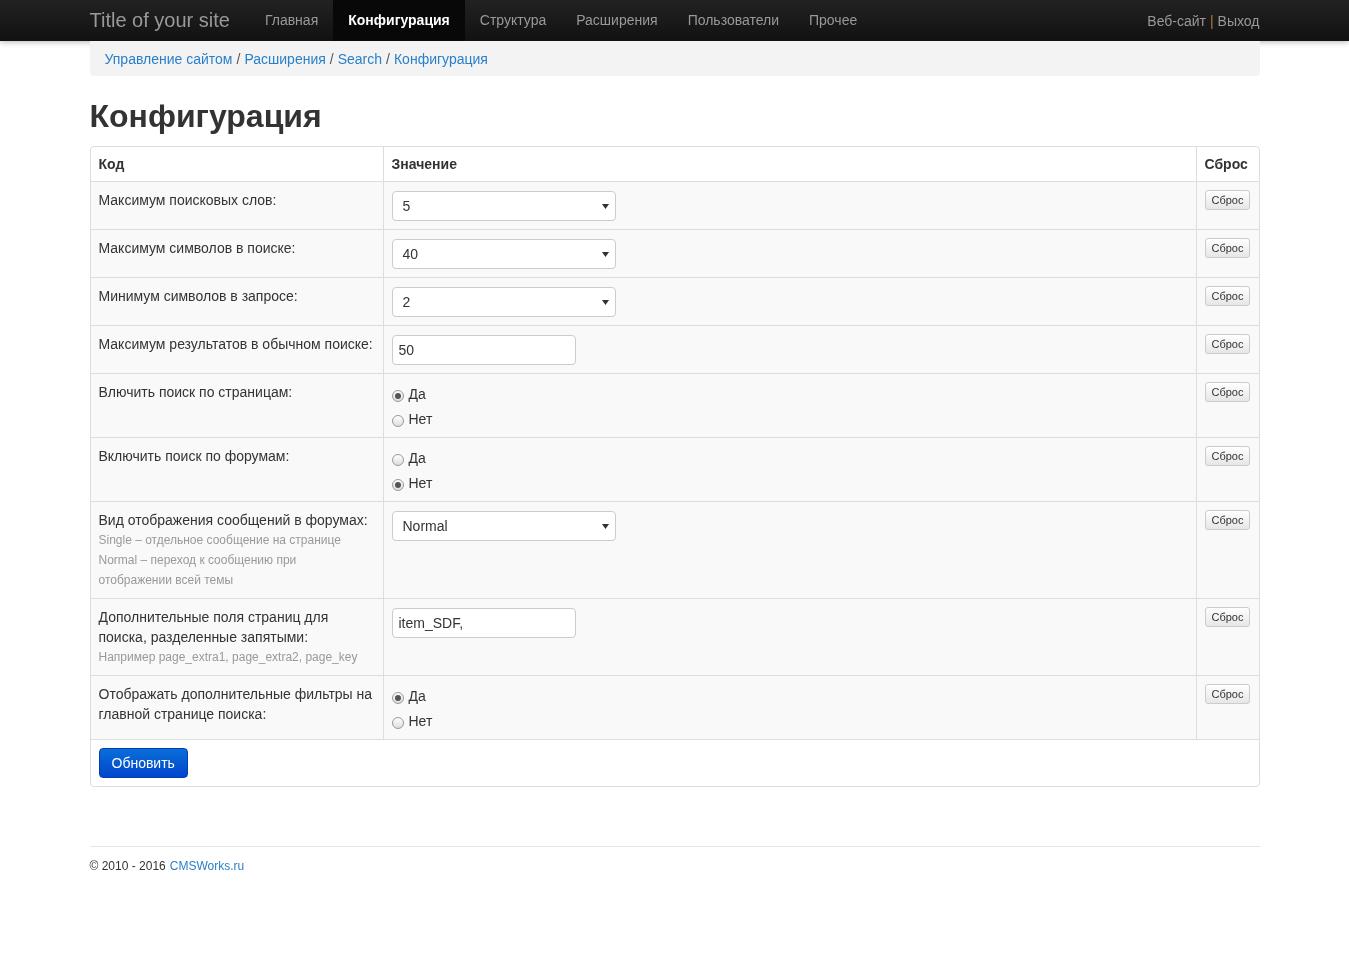 The image size is (1349, 955). I want to click on nav-tab: Главная, so click(291, 20).